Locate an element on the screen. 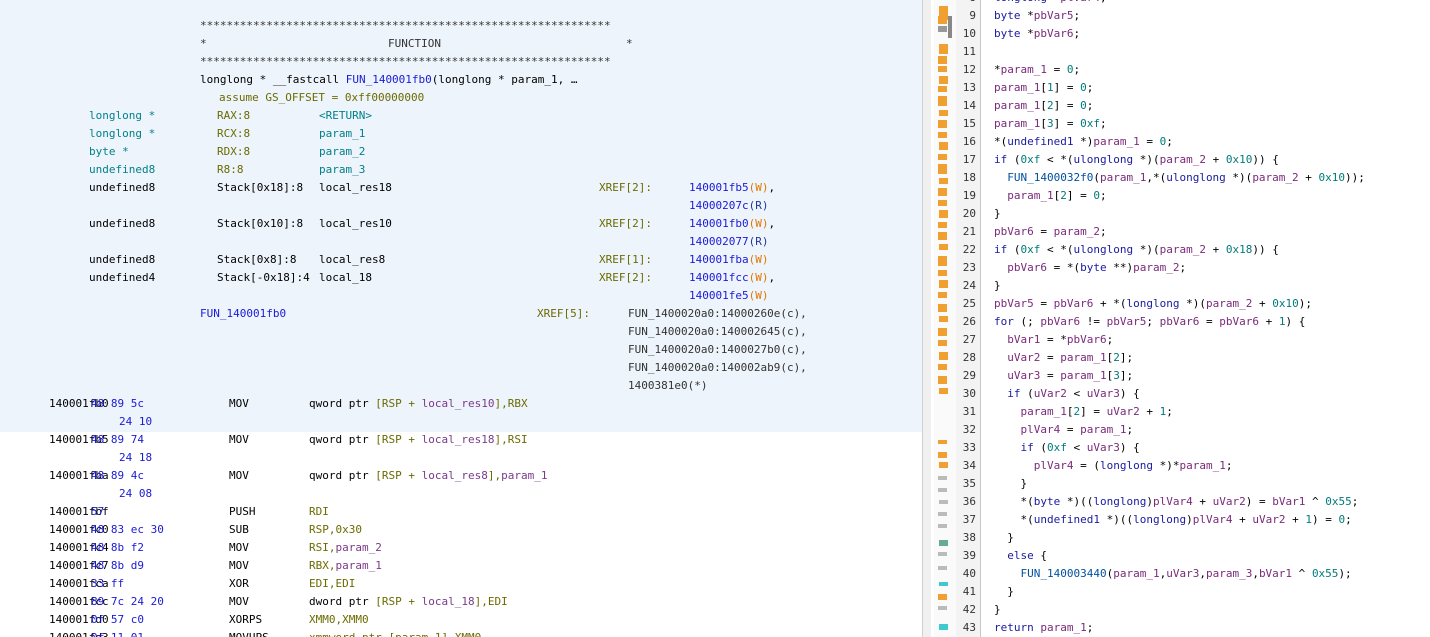  code-line: pbVar6 = *(byte **)param_2; is located at coordinates (1090, 268).